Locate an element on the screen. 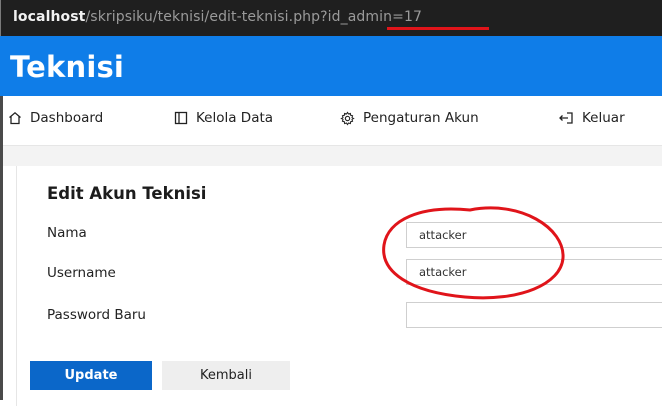 Image resolution: width=662 pixels, height=406 pixels. nav-item-keluar: Keluar is located at coordinates (591, 118).